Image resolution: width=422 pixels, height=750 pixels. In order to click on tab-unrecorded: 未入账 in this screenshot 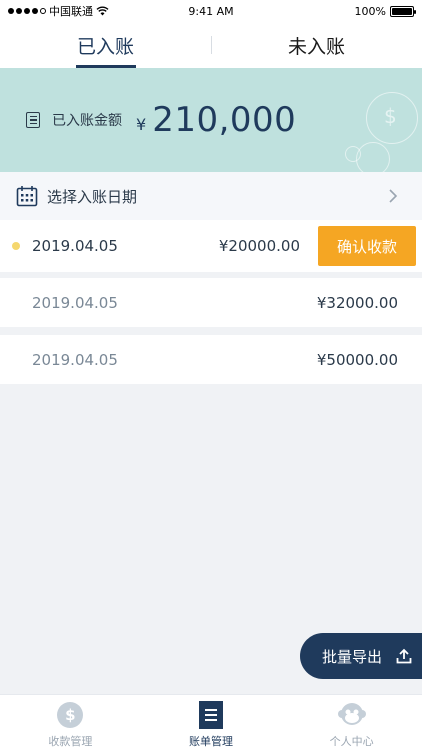, I will do `click(316, 45)`.